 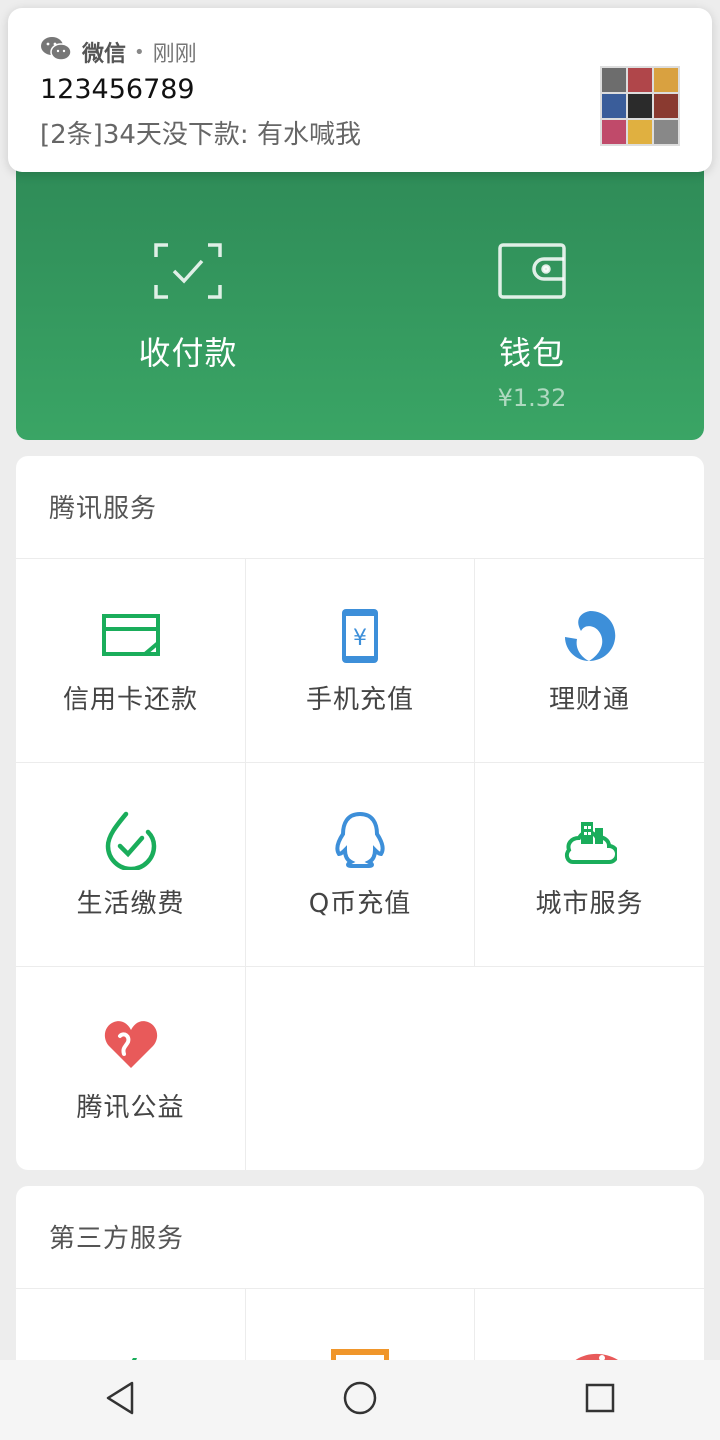 I want to click on collect-pay-label: 收付款, so click(x=188, y=353).